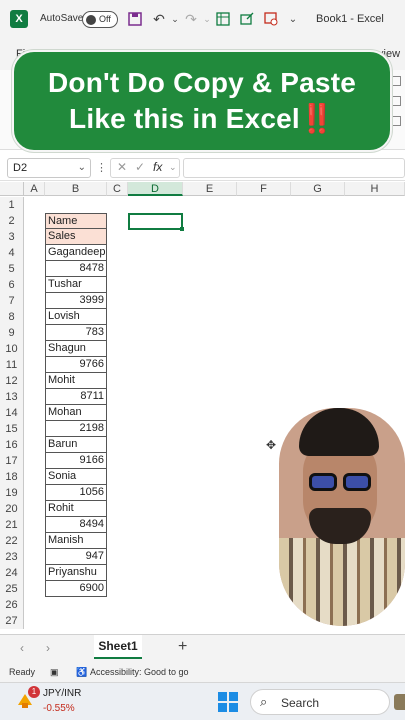  What do you see at coordinates (12, 509) in the screenshot?
I see `row-header-20: 20` at bounding box center [12, 509].